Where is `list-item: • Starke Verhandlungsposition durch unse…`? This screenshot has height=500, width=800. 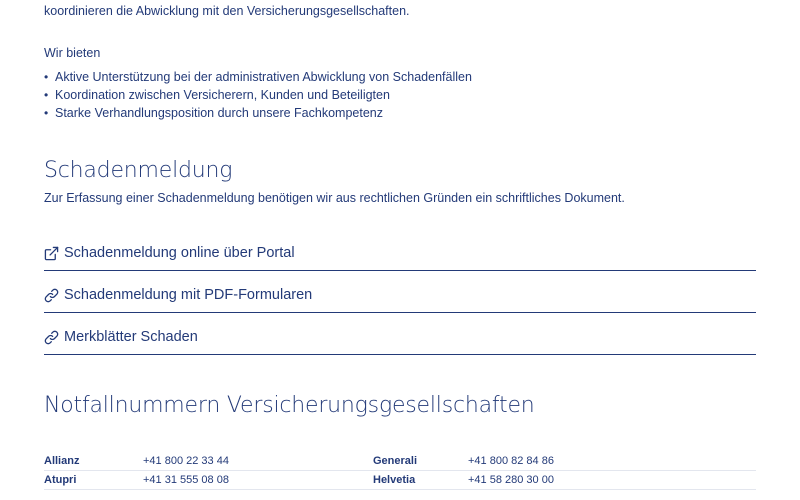 list-item: • Starke Verhandlungsposition durch unse… is located at coordinates (258, 115).